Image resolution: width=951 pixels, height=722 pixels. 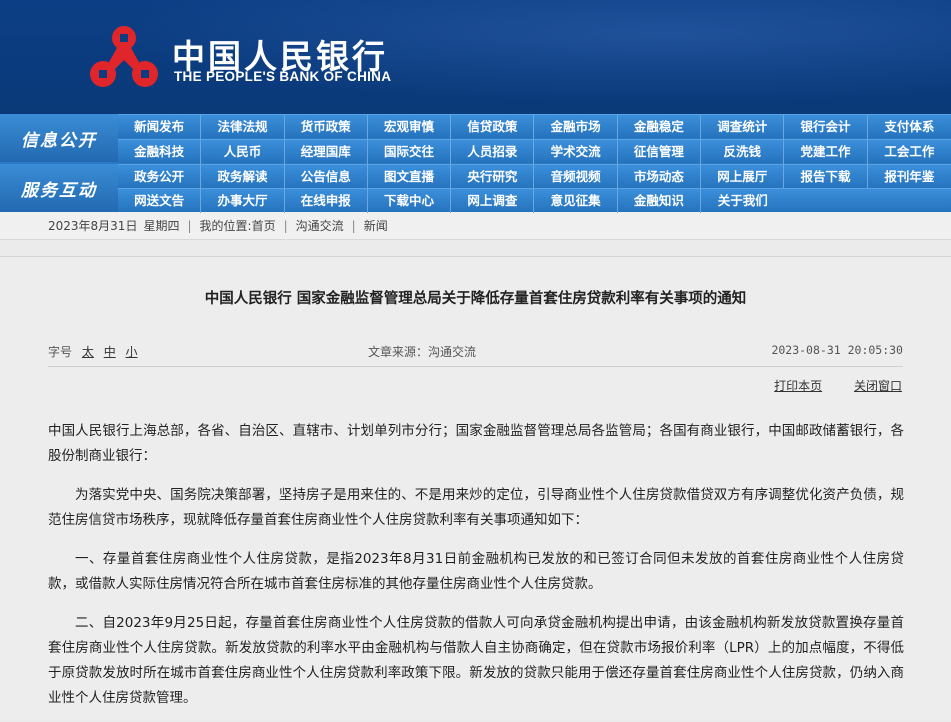 I want to click on breadcrumb-communication: 沟通交流, so click(x=320, y=225).